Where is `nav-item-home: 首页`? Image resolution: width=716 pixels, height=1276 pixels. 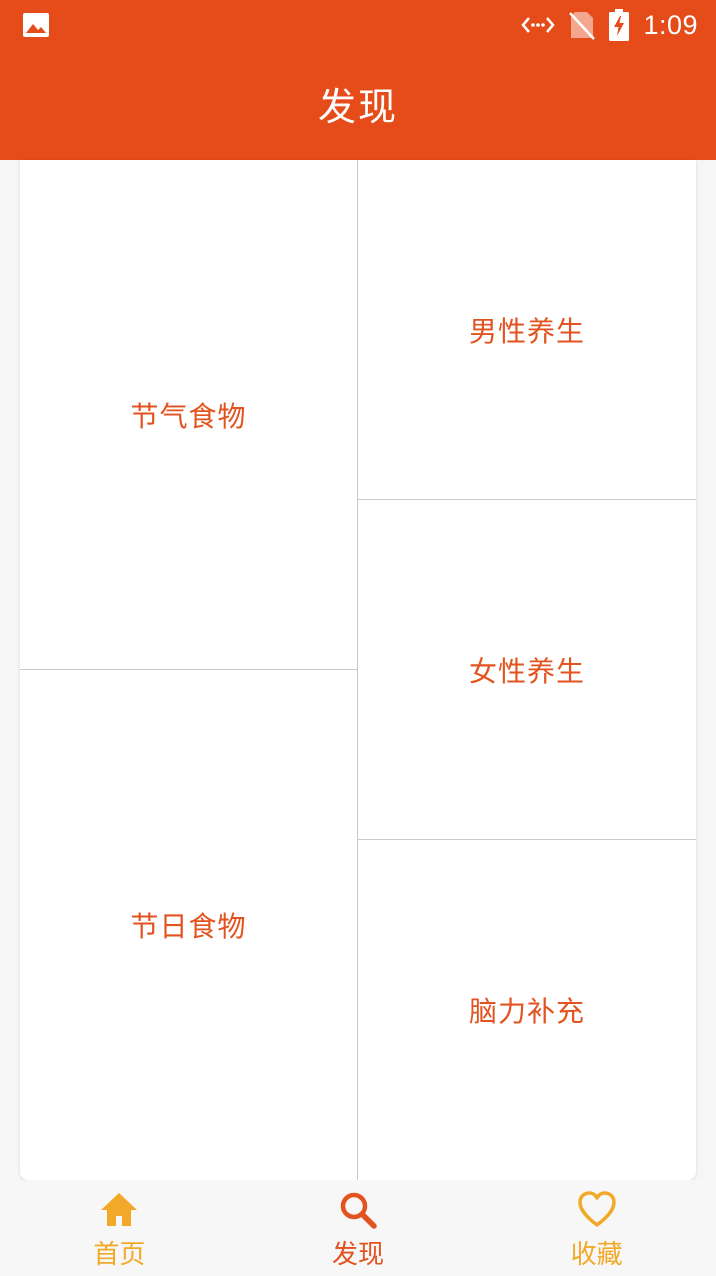
nav-item-home: 首页 is located at coordinates (119, 1228).